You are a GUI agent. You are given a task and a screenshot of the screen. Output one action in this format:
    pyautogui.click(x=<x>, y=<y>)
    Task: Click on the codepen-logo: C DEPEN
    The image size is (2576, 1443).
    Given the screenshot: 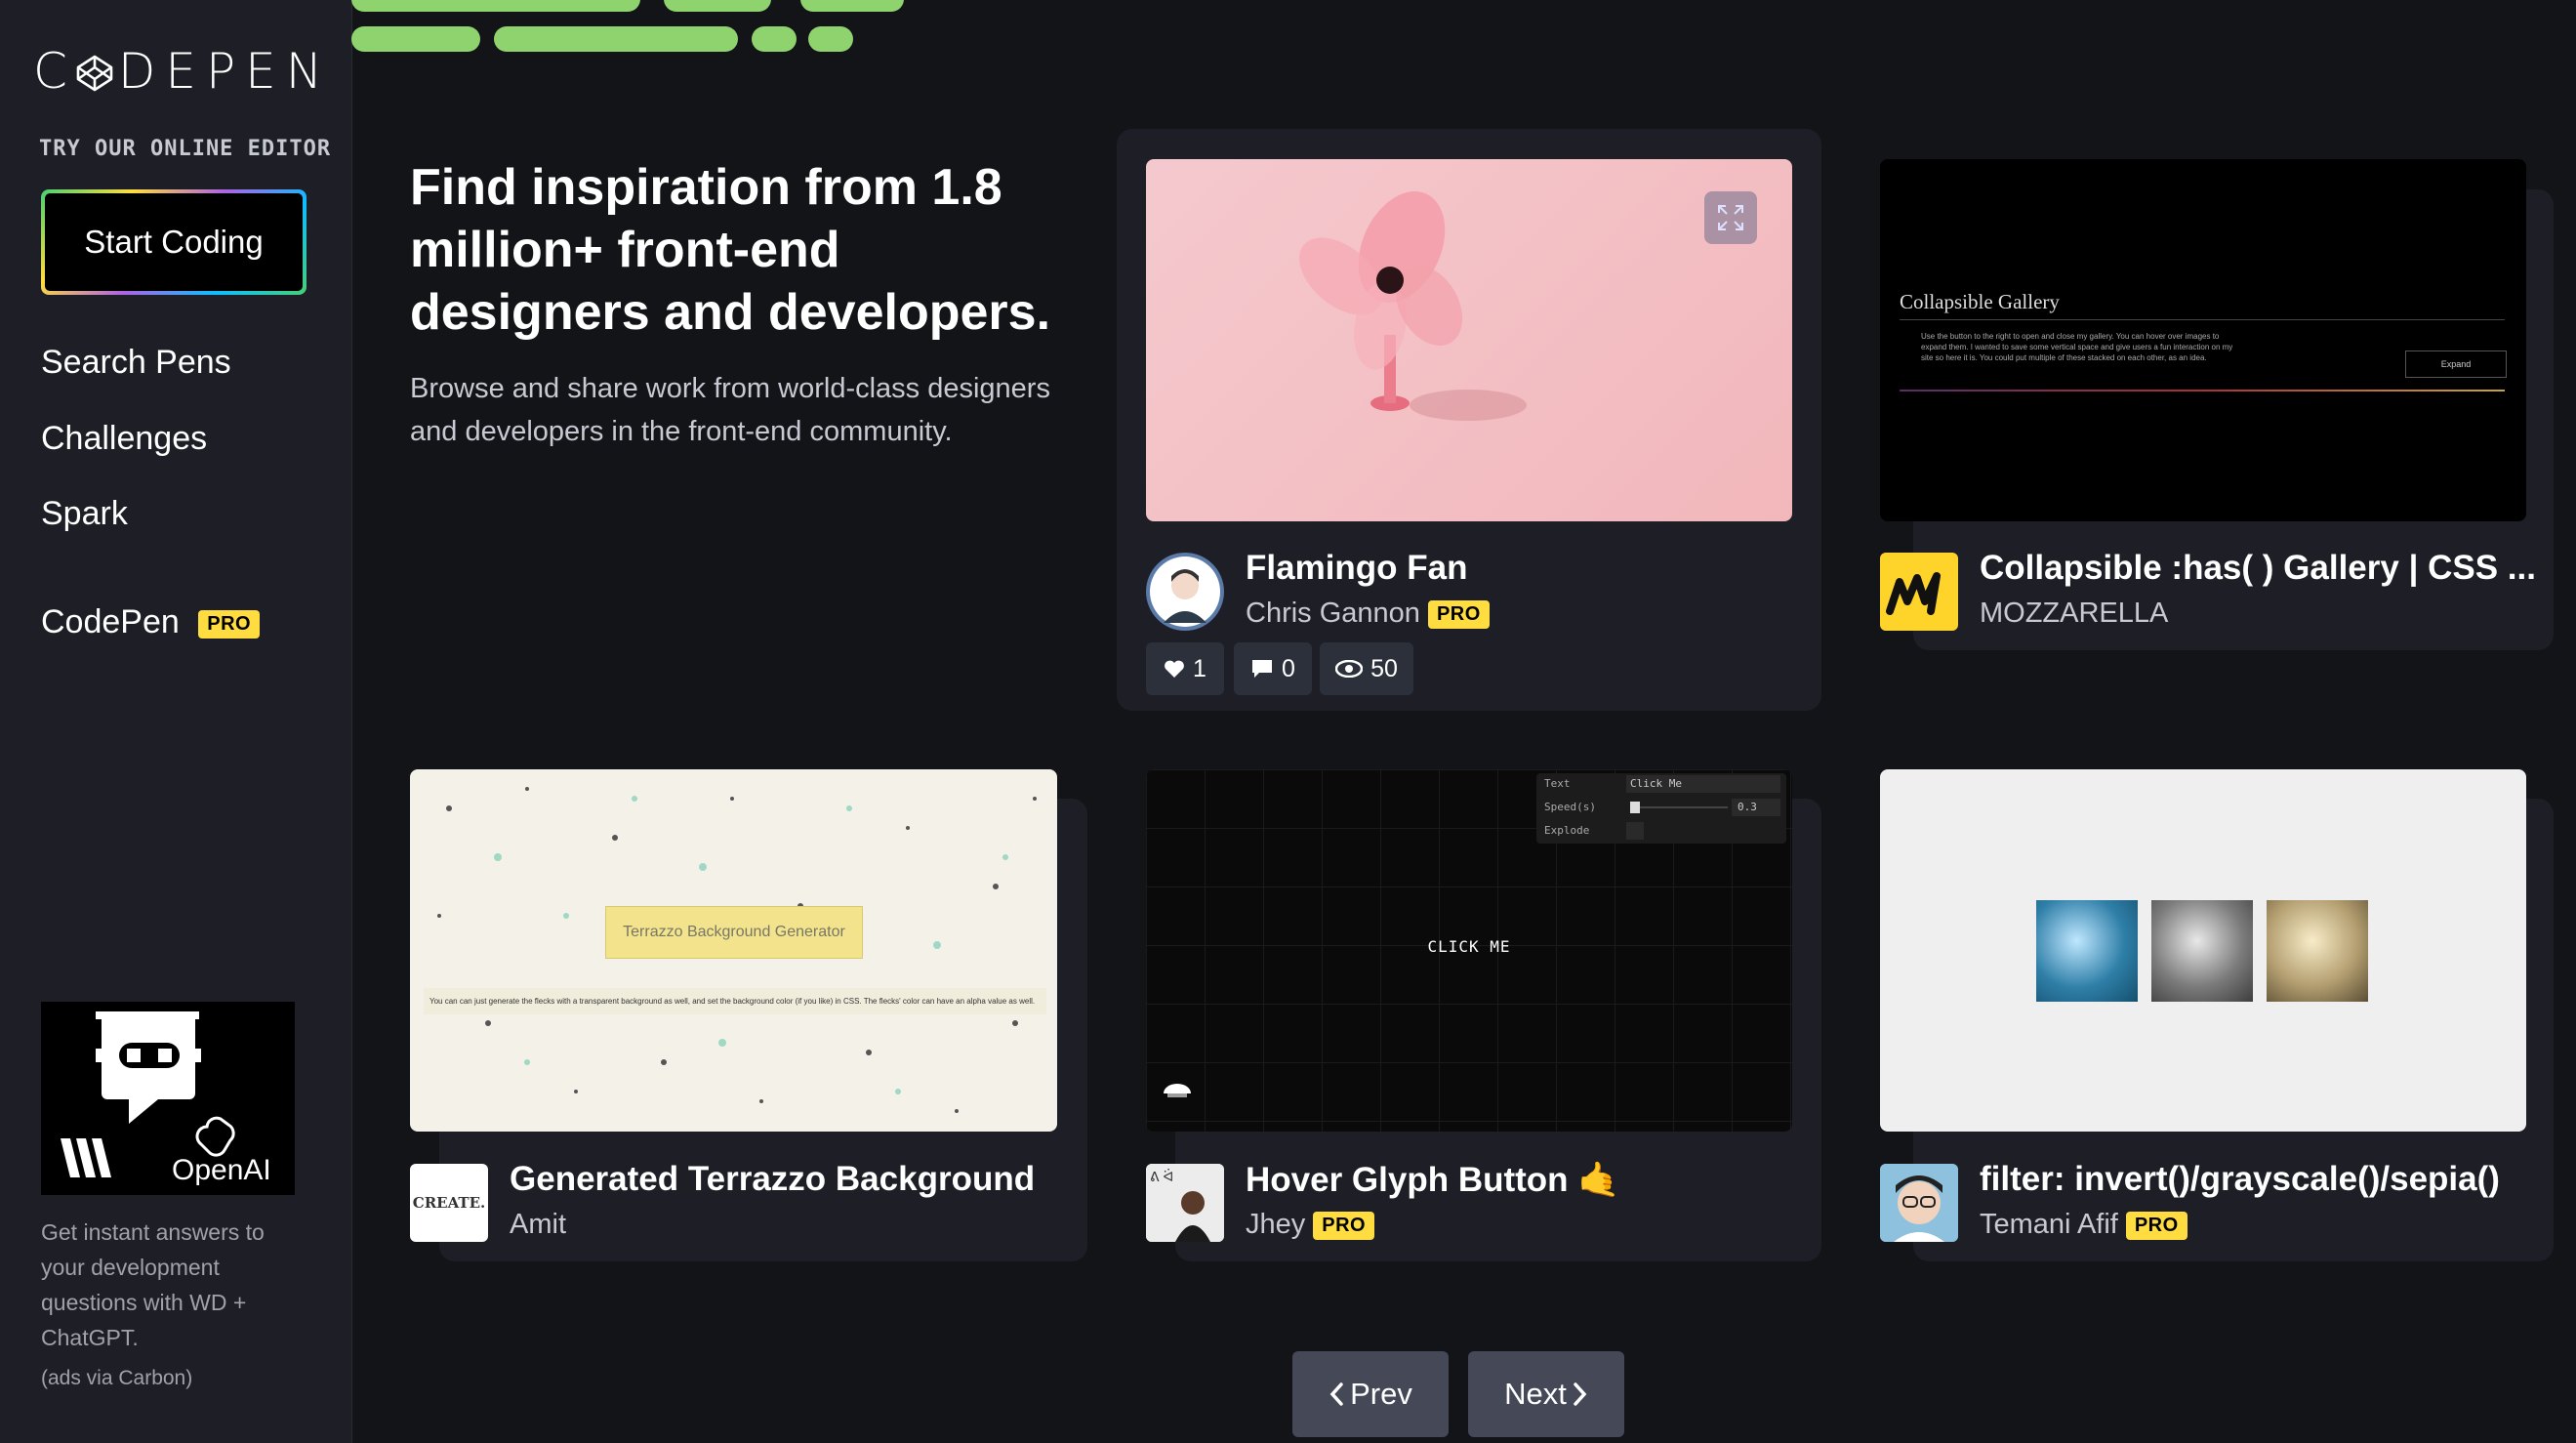 What is the action you would take?
    pyautogui.click(x=182, y=71)
    